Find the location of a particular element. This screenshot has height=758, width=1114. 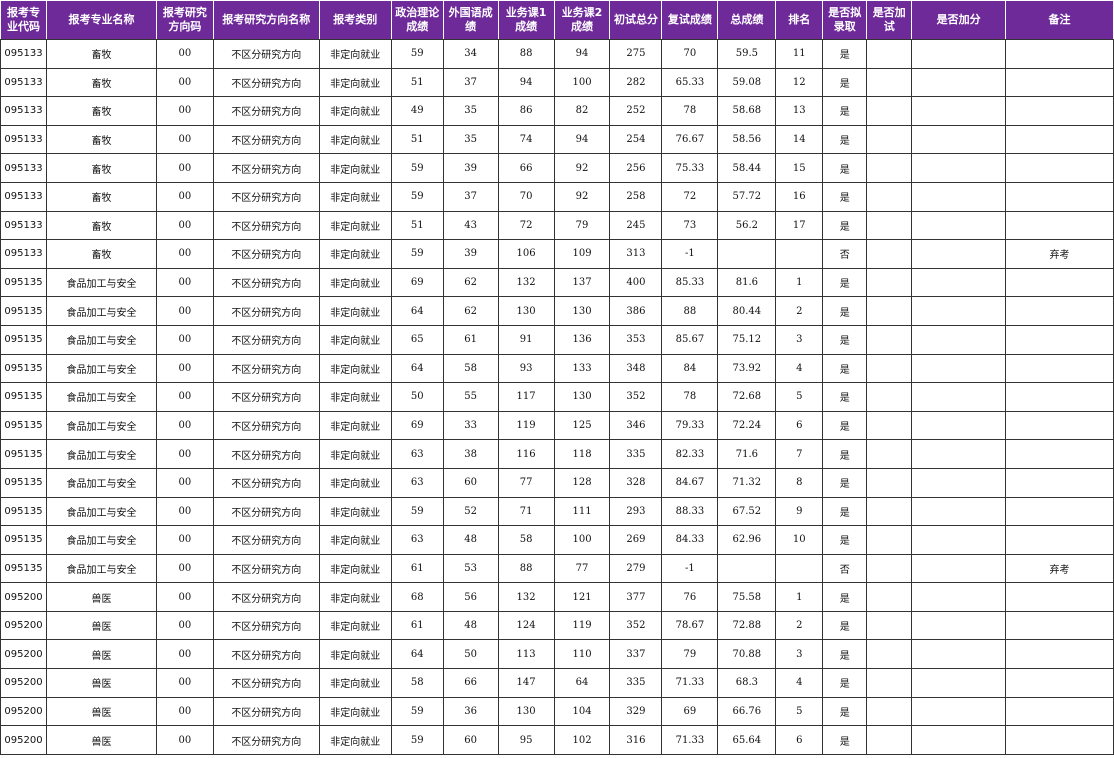

table-cell: 095133 is located at coordinates (23, 139).